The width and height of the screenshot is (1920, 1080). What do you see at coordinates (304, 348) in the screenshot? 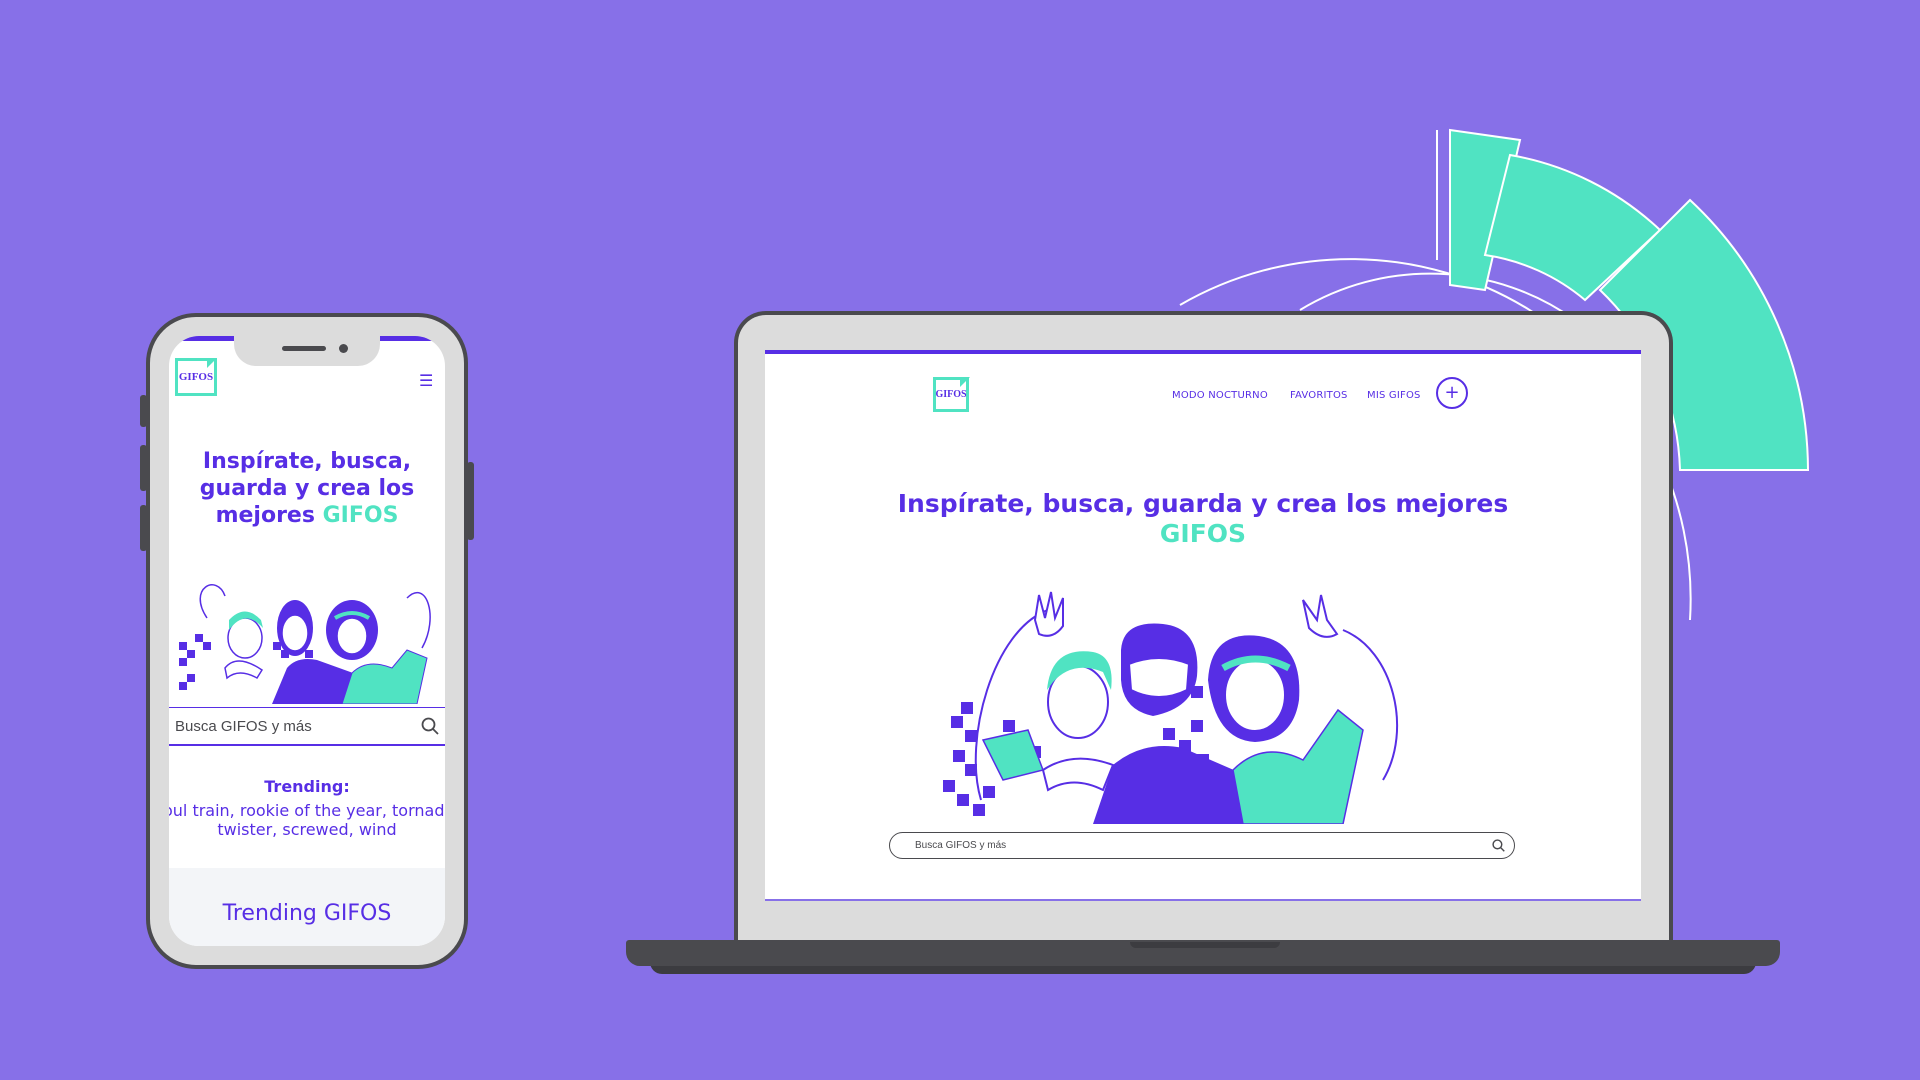
I see `phone-speaker` at bounding box center [304, 348].